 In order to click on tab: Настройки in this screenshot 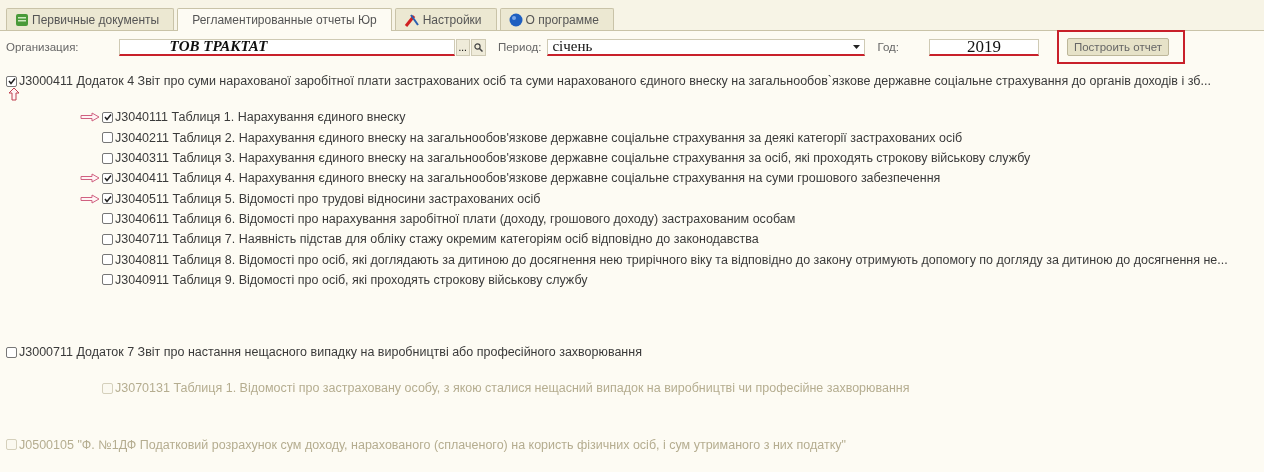, I will do `click(445, 19)`.